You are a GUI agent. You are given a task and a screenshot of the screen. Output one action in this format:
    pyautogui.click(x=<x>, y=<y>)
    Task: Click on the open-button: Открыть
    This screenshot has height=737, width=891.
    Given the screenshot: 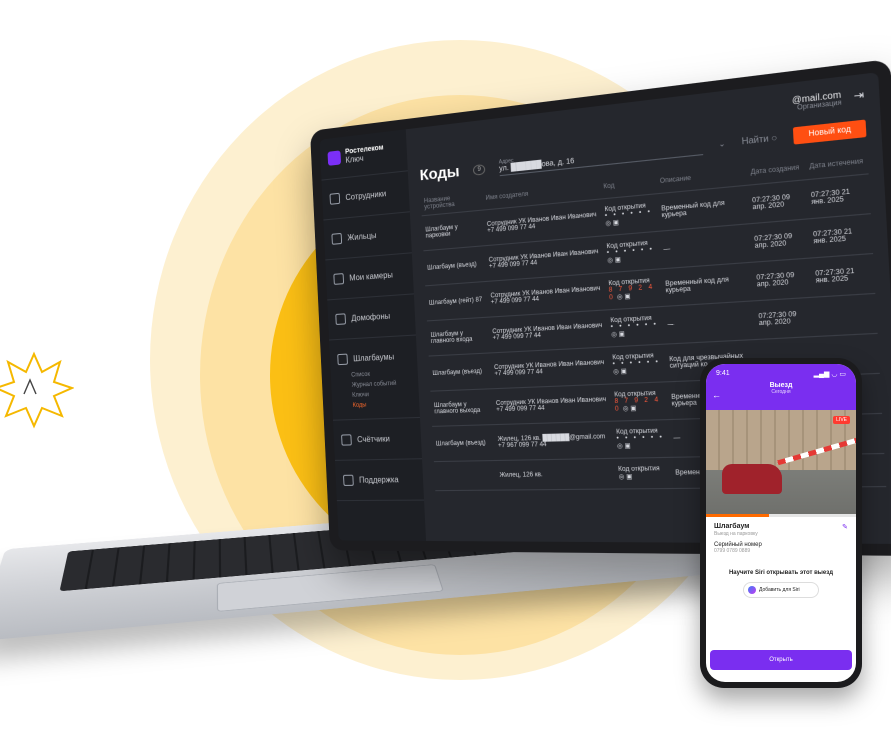 What is the action you would take?
    pyautogui.click(x=781, y=660)
    